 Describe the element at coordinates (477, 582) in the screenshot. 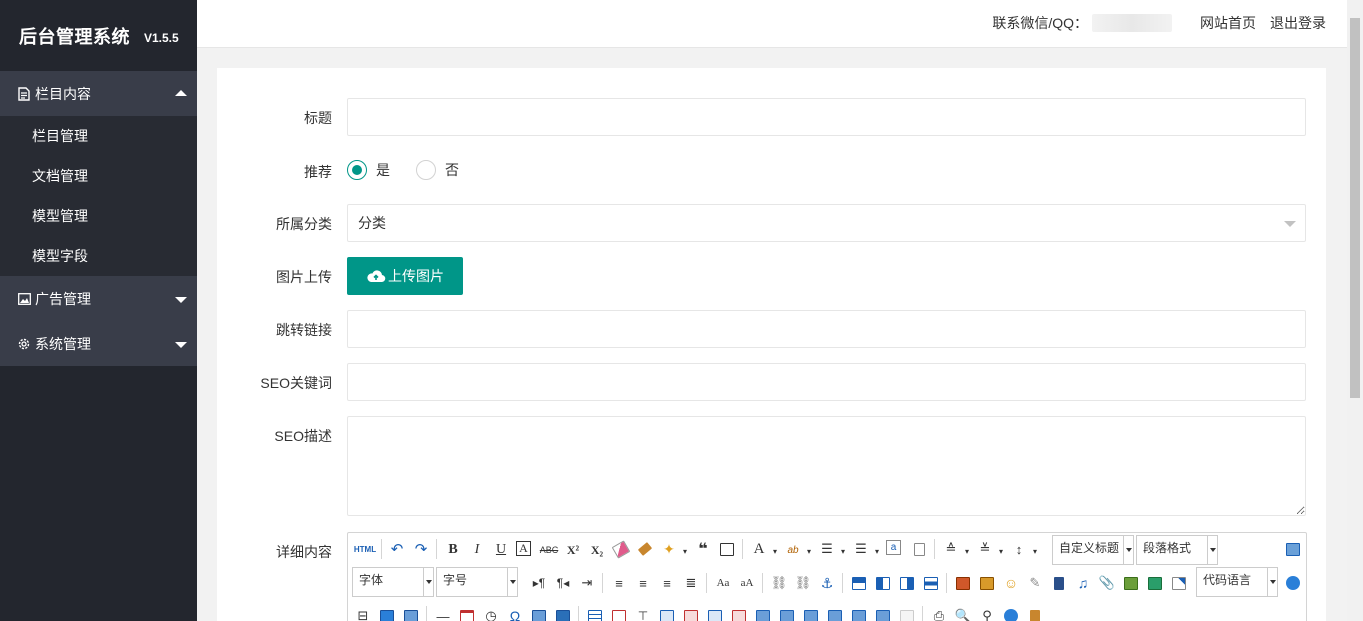

I see `font-size-dropdown: 字号` at that location.